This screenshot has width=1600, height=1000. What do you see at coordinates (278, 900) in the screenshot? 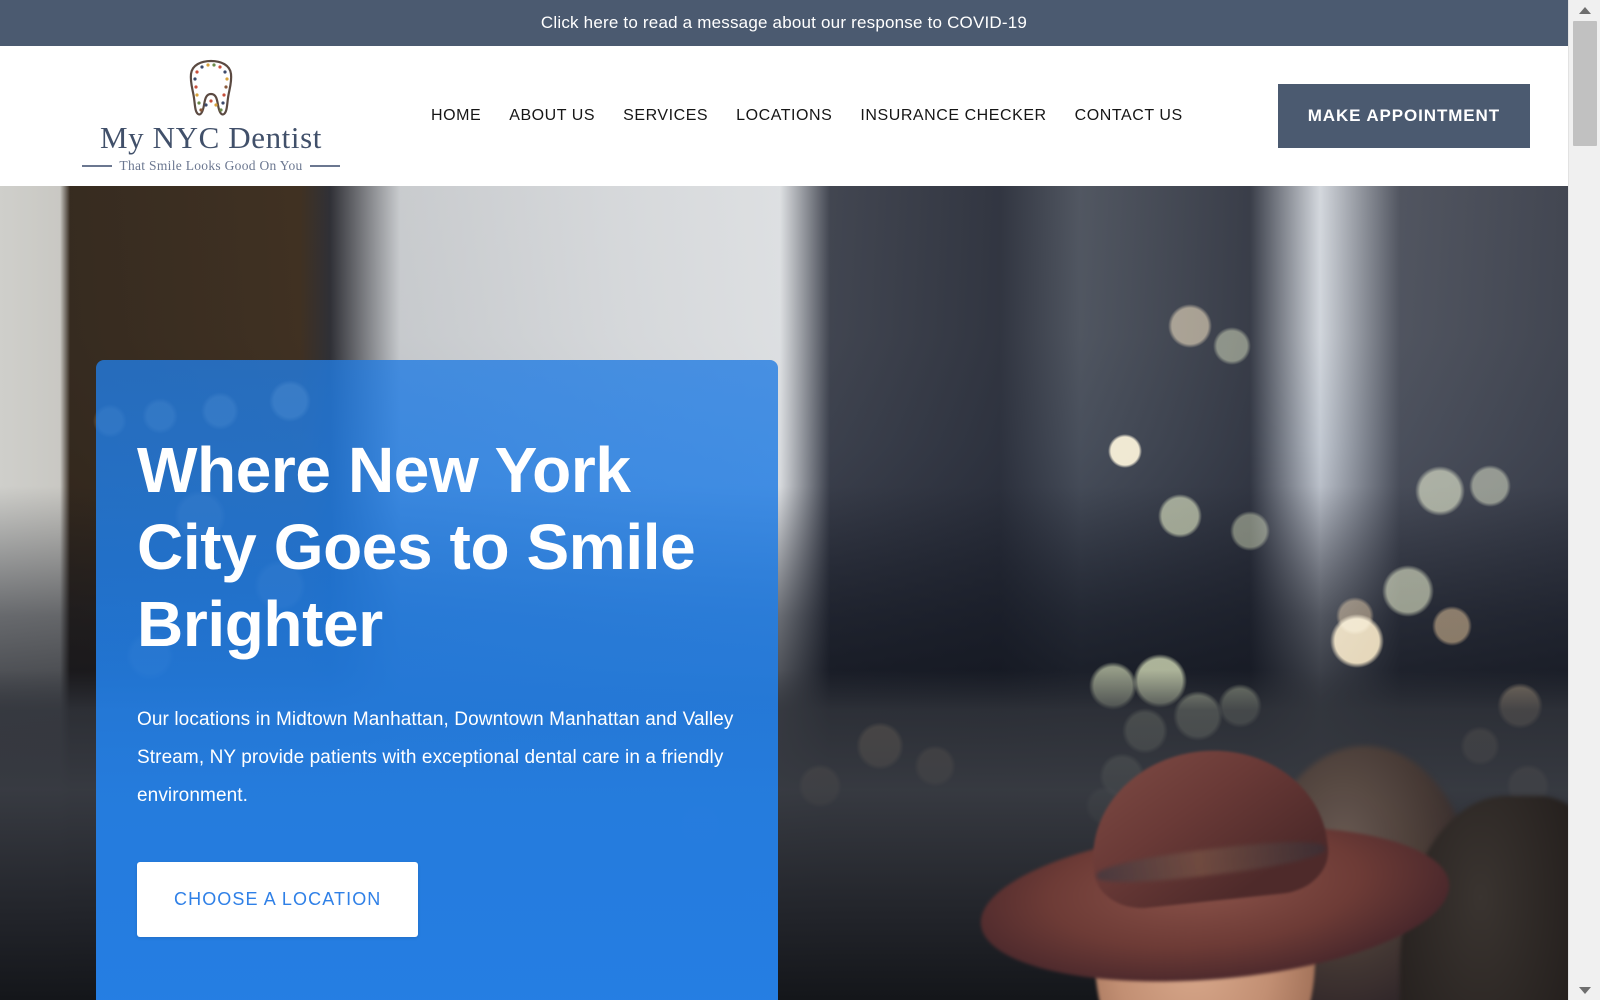
I see `choose-a-location-button: CHOOSE A LOCATION` at bounding box center [278, 900].